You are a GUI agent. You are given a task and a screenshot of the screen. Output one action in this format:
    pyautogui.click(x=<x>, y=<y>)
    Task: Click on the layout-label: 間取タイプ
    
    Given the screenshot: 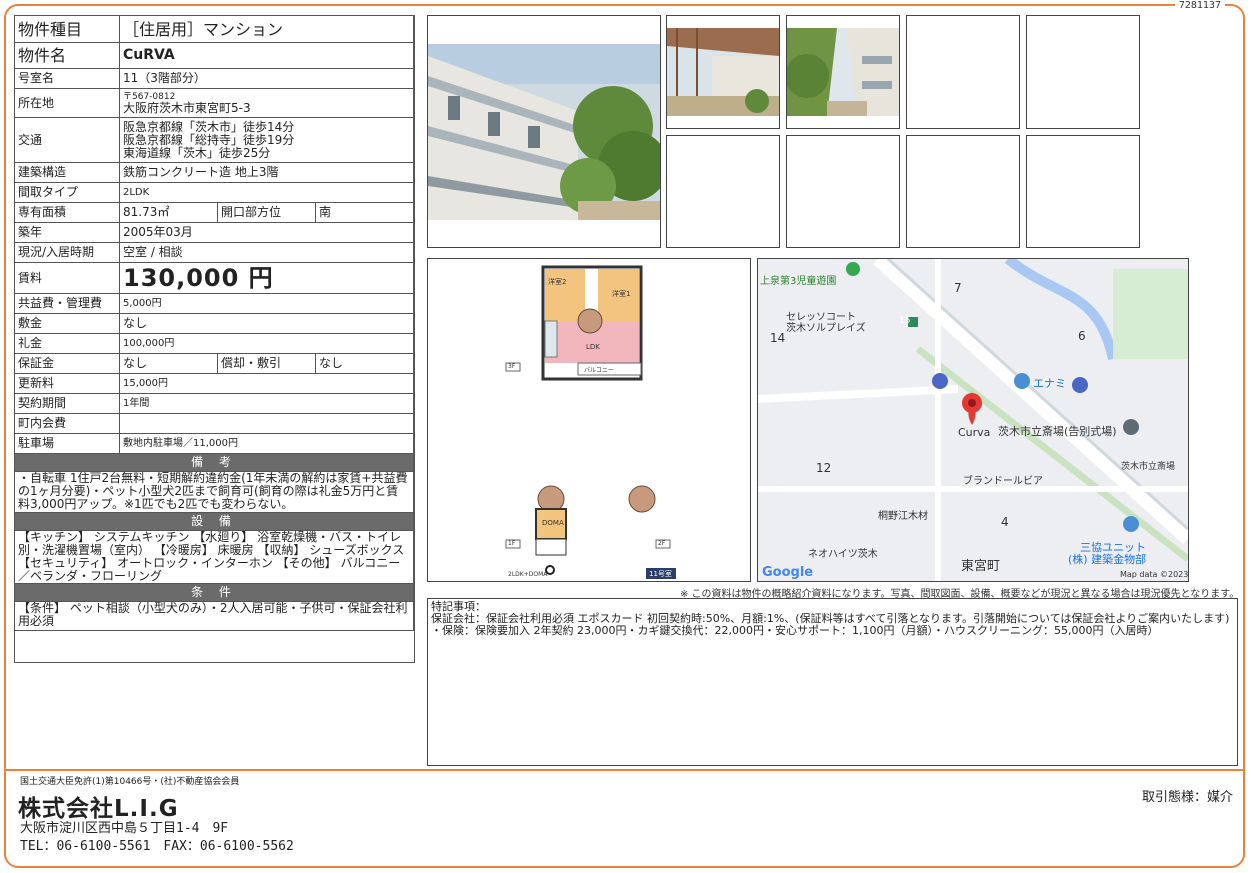 What is the action you would take?
    pyautogui.click(x=67, y=192)
    